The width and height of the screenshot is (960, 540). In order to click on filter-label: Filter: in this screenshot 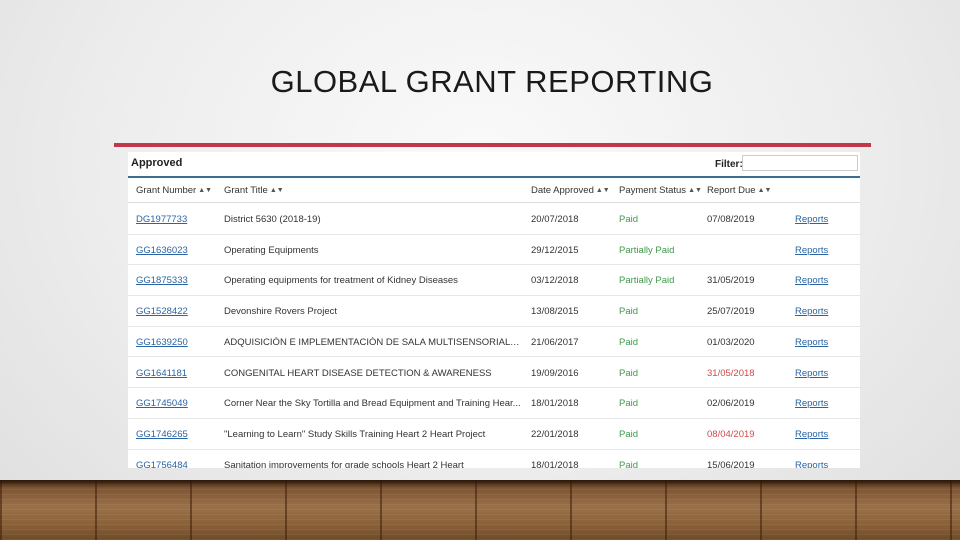, I will do `click(729, 164)`.